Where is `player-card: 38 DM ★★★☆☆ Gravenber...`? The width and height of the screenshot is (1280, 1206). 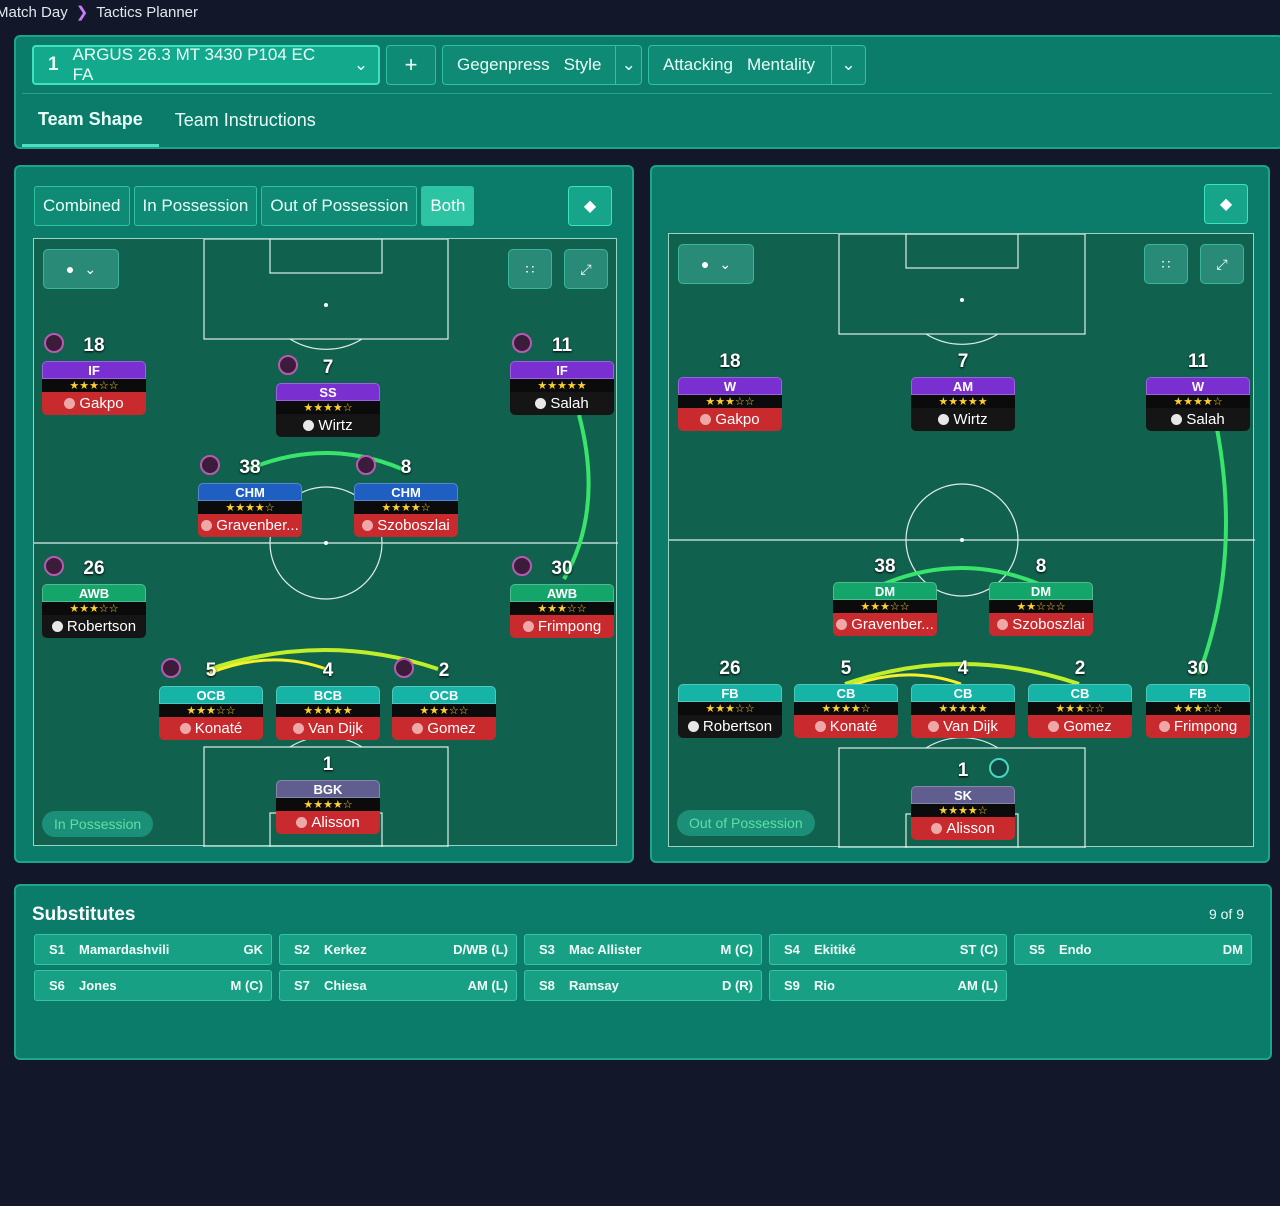
player-card: 38 DM ★★★☆☆ Gravenber... is located at coordinates (885, 598).